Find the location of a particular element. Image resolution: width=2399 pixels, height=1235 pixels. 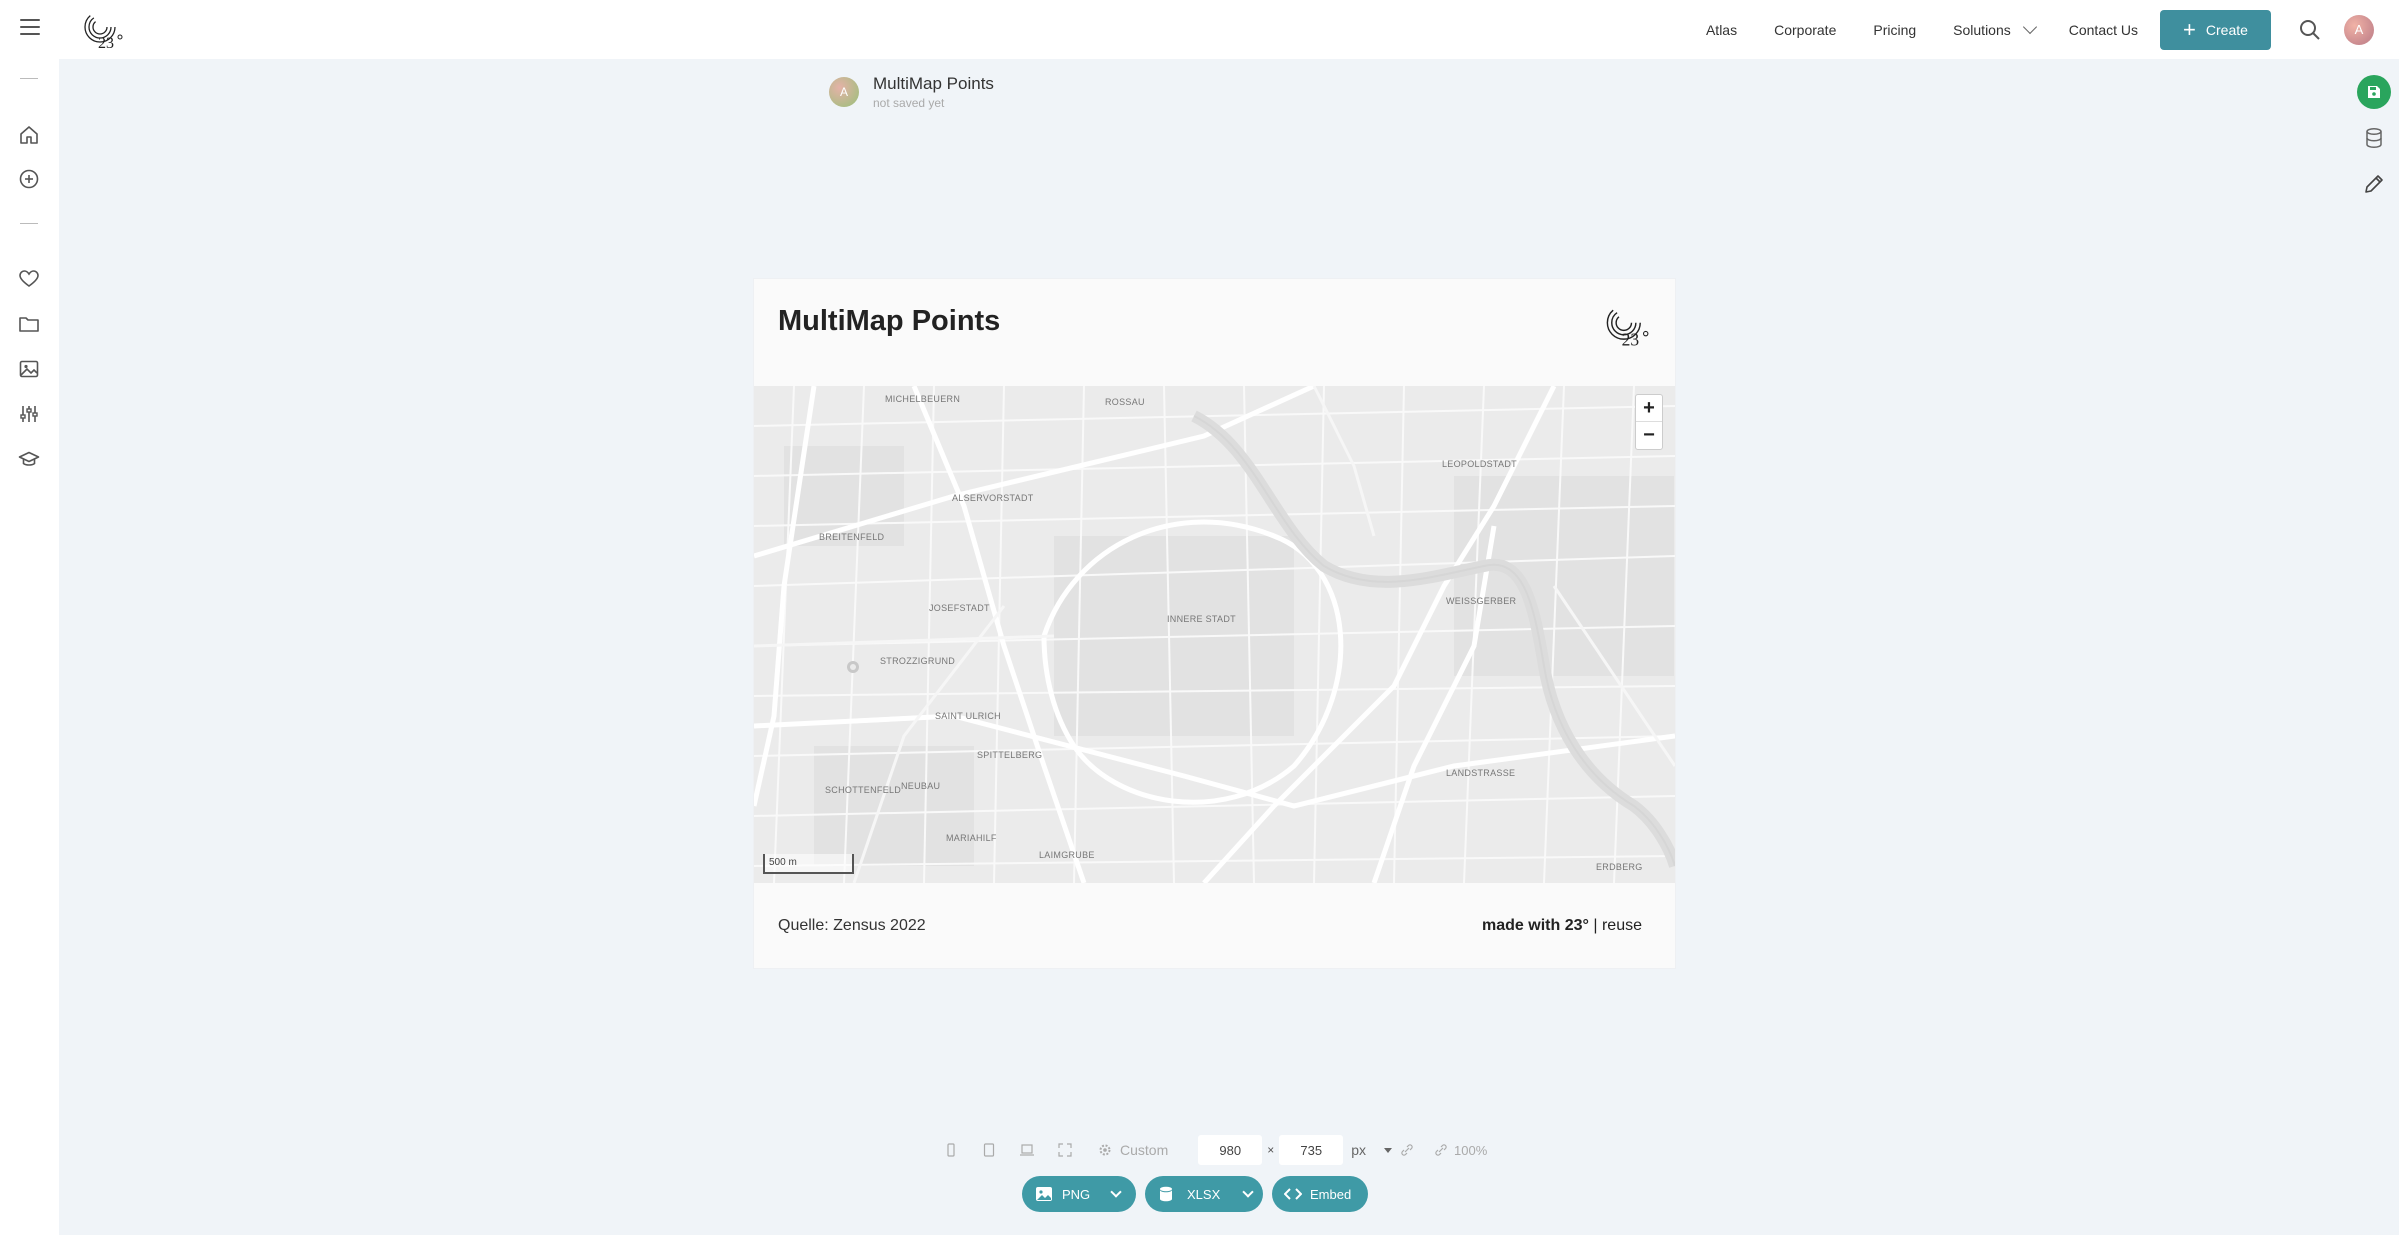

heart-icon is located at coordinates (29, 279).